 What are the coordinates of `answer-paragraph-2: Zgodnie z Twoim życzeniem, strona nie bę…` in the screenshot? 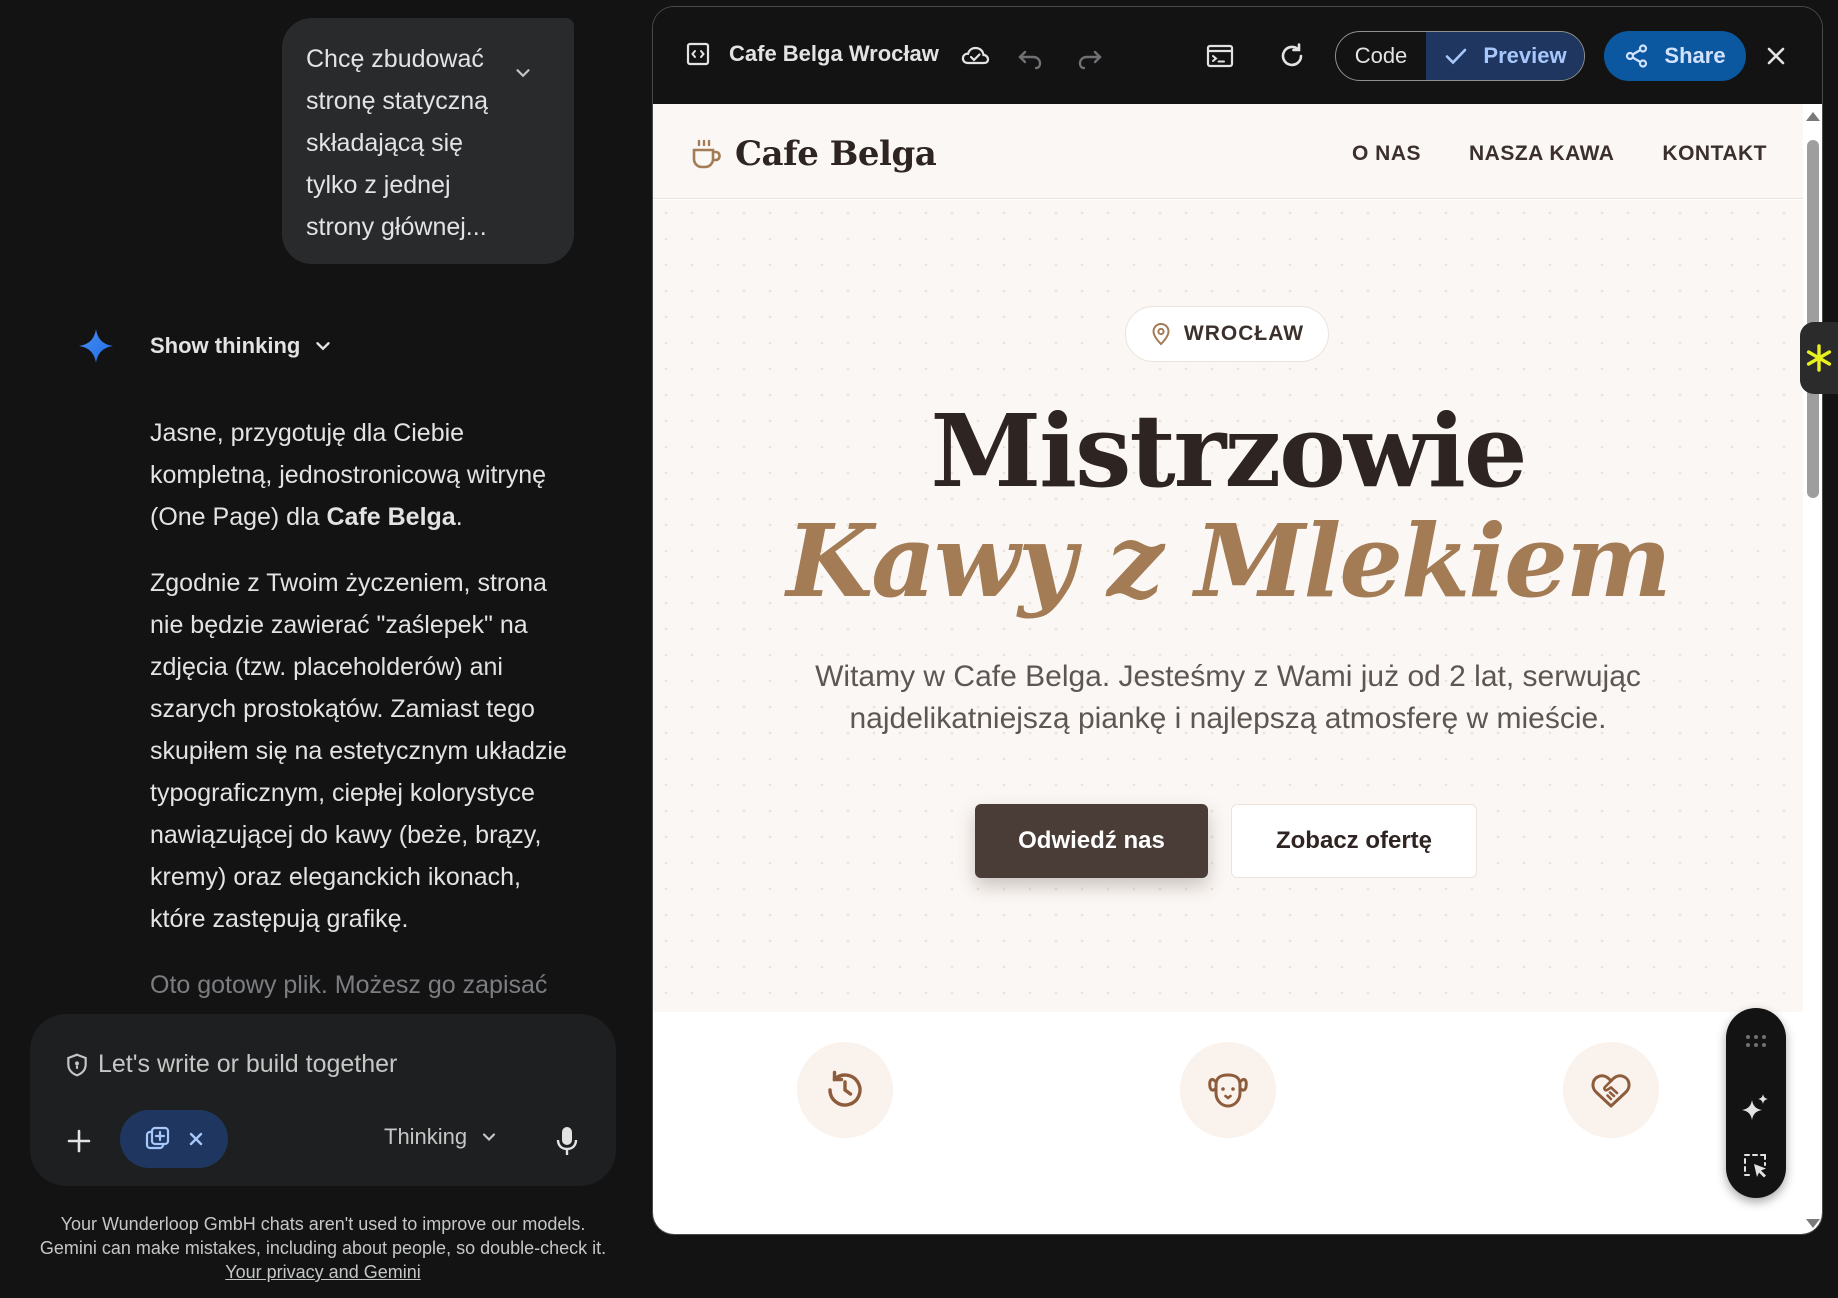 It's located at (358, 751).